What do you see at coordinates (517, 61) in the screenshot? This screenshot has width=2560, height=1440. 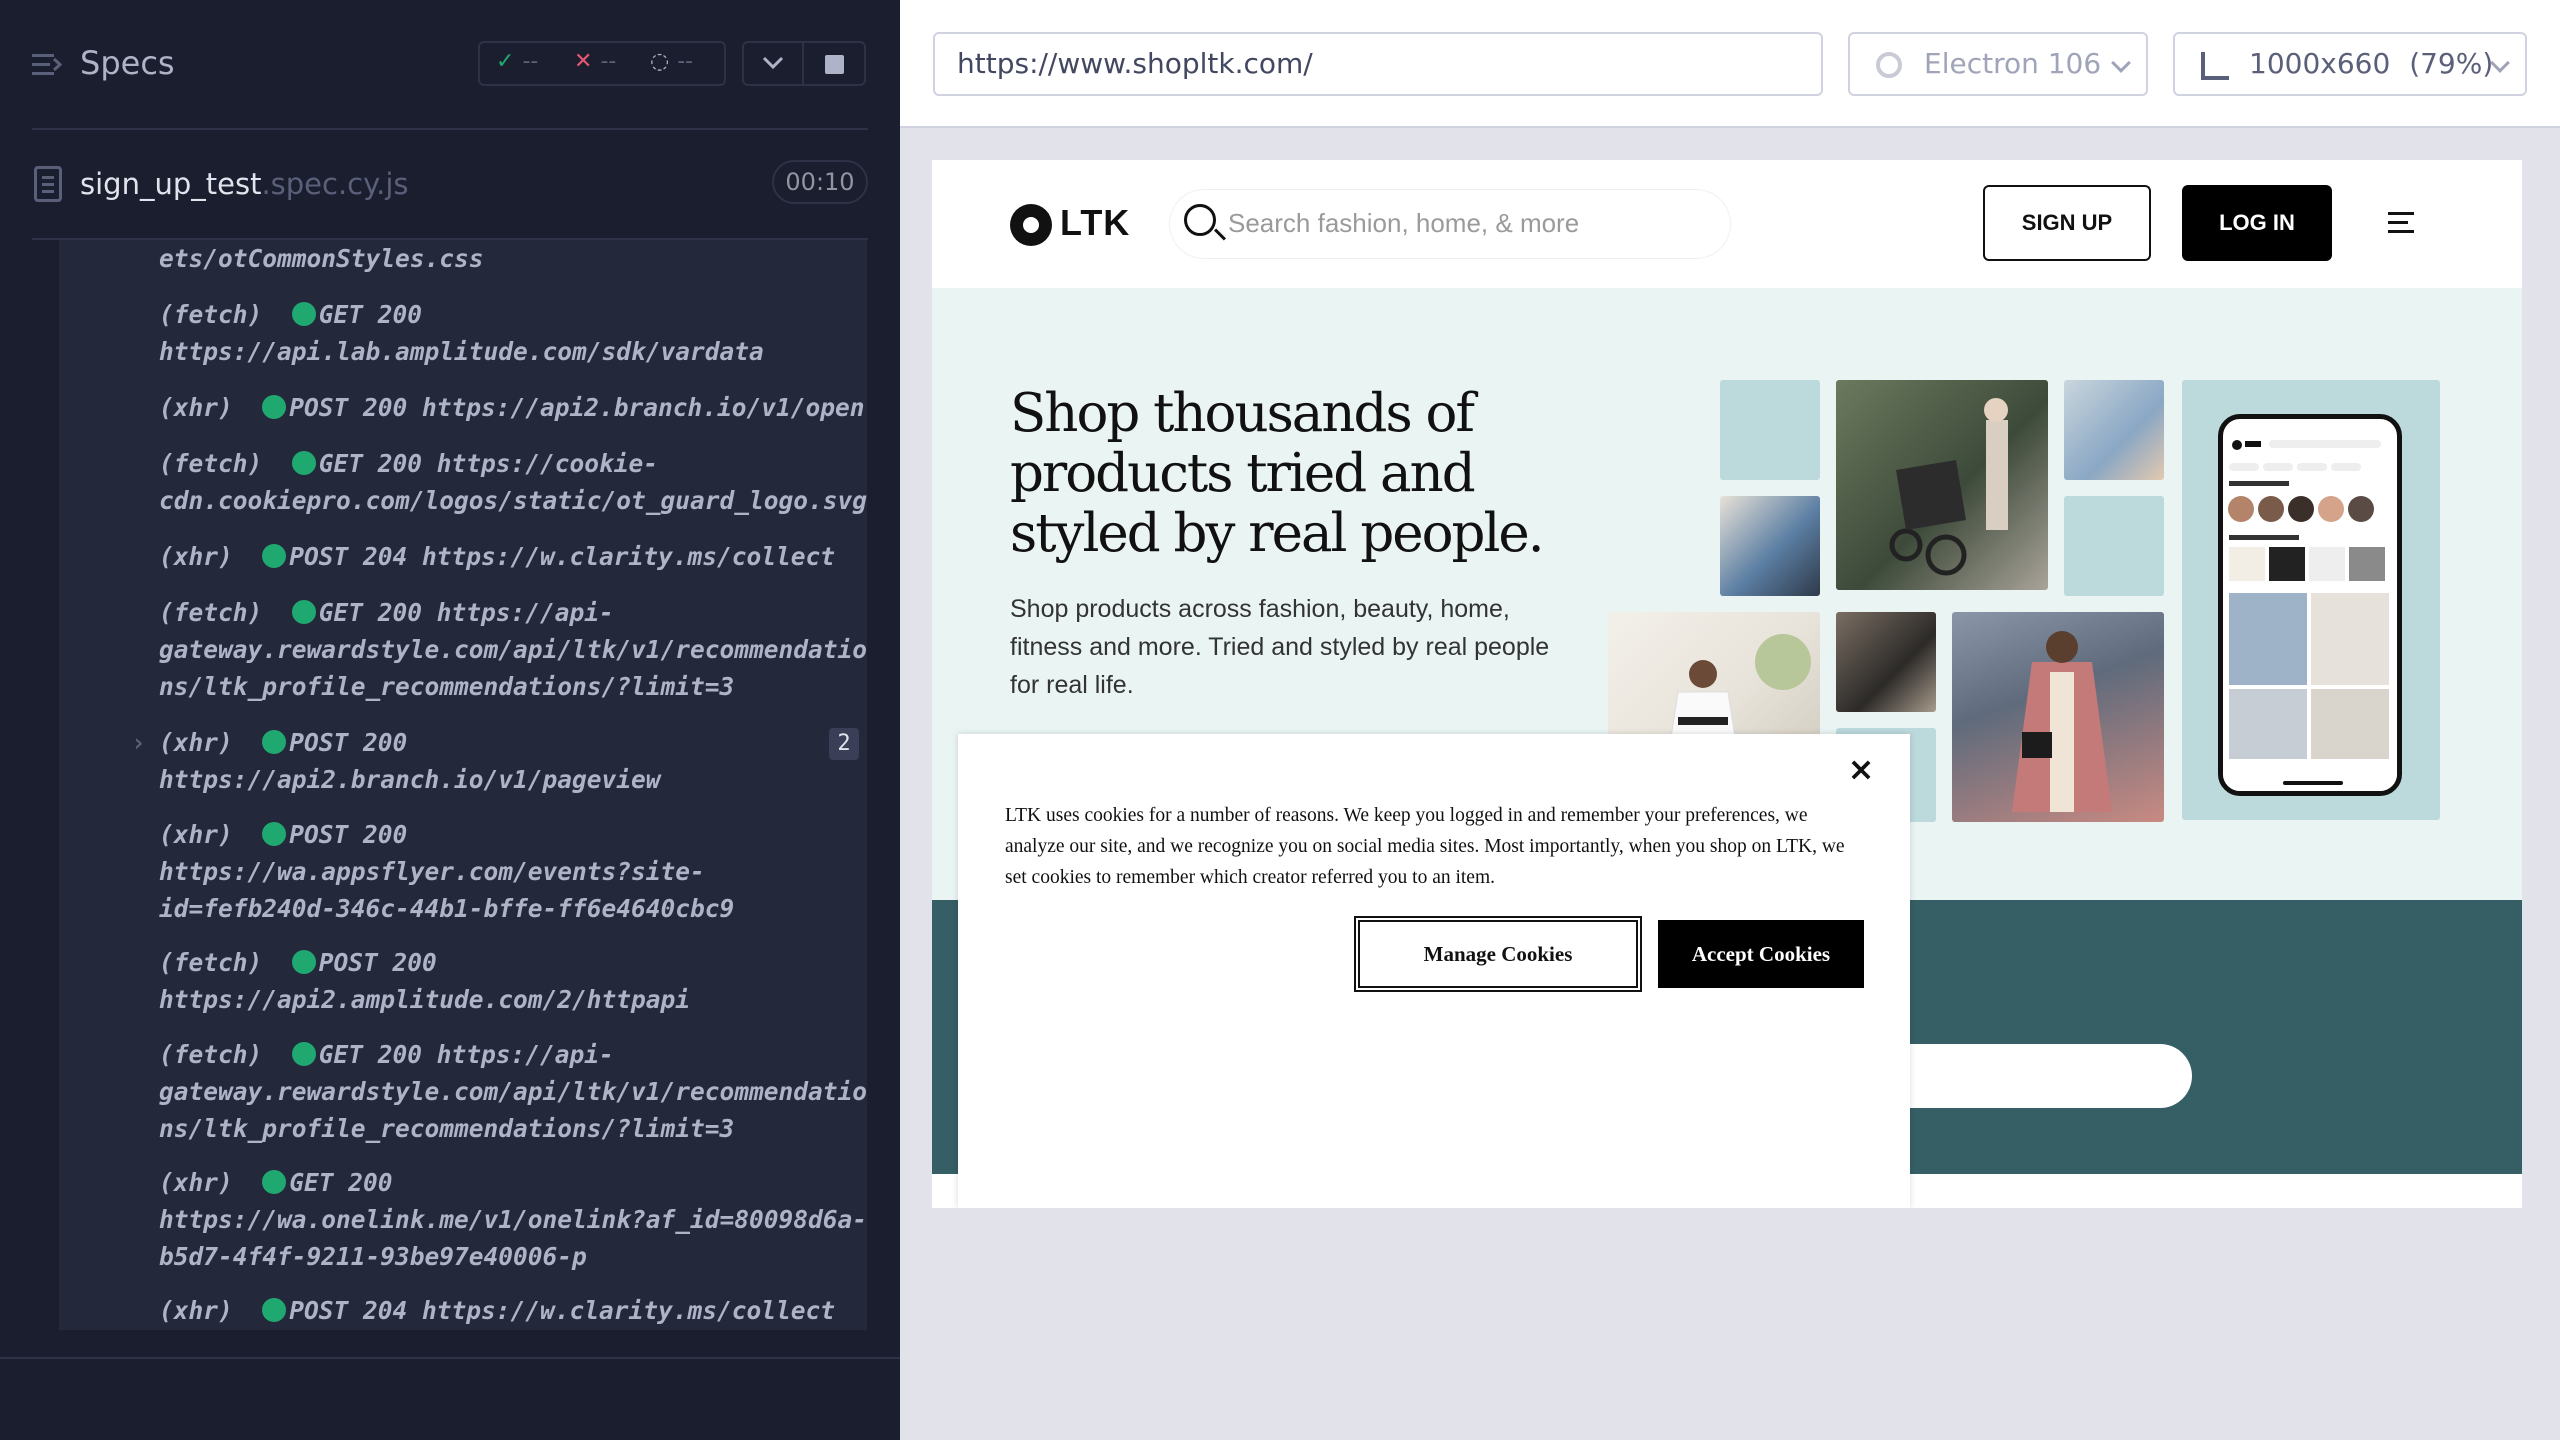 I see `passed-stat: ✓ --` at bounding box center [517, 61].